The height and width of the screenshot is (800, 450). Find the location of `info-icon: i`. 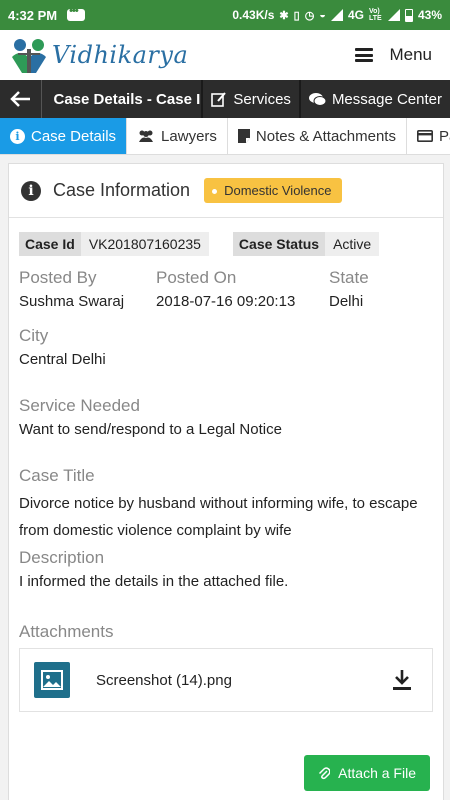

info-icon: i is located at coordinates (31, 190).